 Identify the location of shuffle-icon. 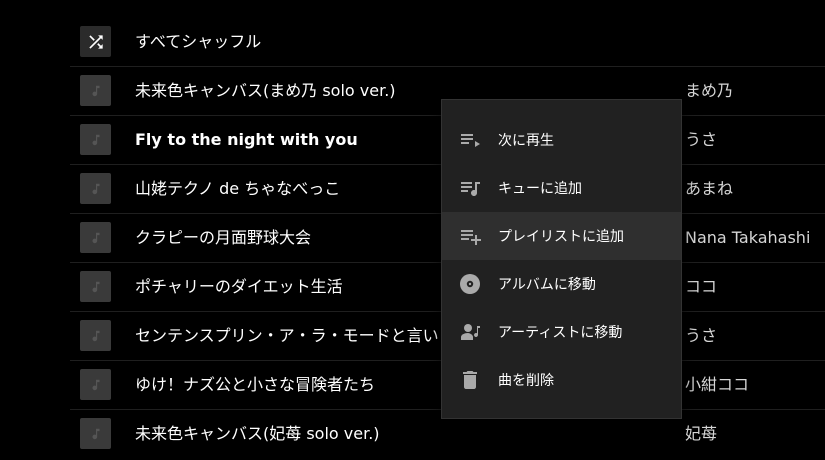
(95, 41).